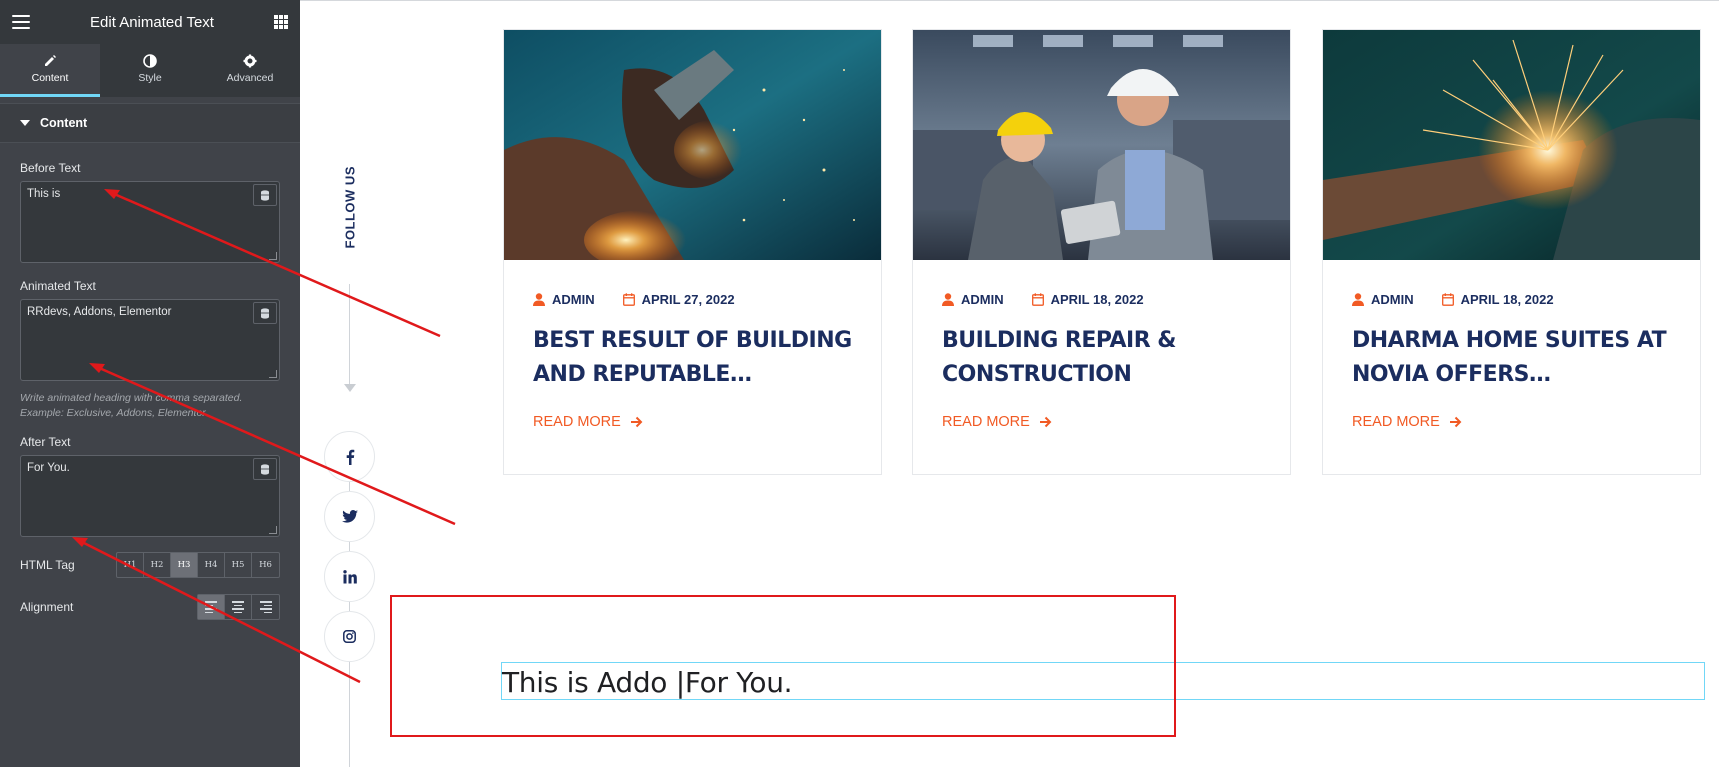 This screenshot has height=767, width=1719. I want to click on card-image-sparks, so click(1511, 145).